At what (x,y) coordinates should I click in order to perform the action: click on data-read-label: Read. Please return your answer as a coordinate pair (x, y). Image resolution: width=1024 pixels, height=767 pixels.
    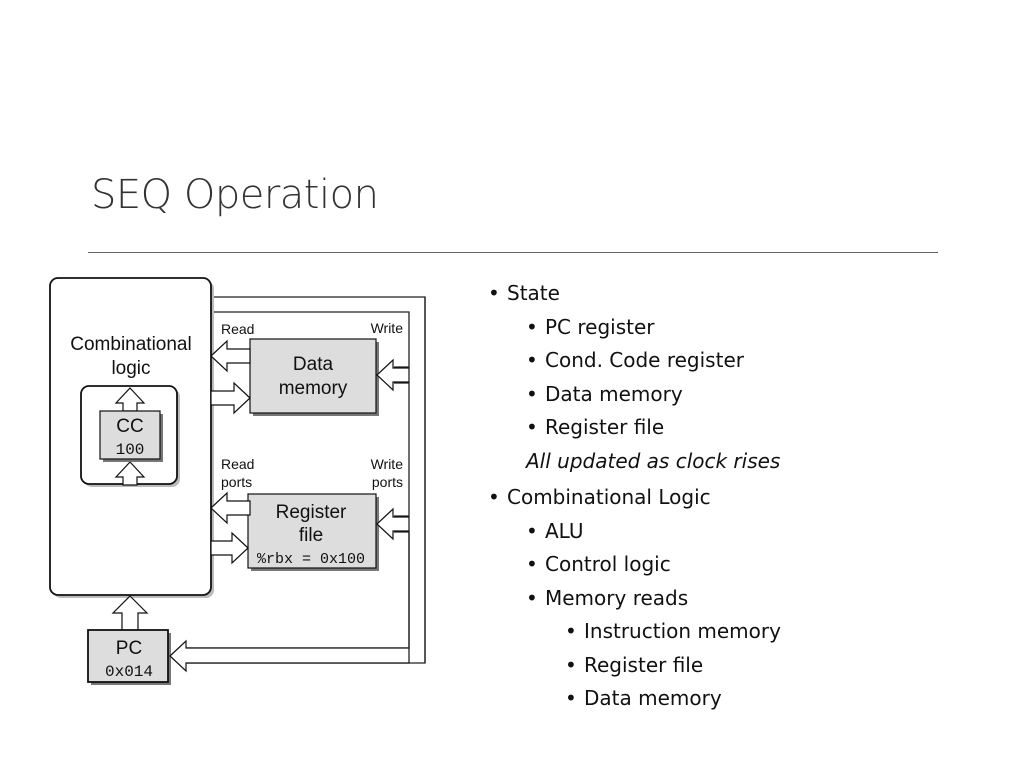
    Looking at the image, I should click on (237, 329).